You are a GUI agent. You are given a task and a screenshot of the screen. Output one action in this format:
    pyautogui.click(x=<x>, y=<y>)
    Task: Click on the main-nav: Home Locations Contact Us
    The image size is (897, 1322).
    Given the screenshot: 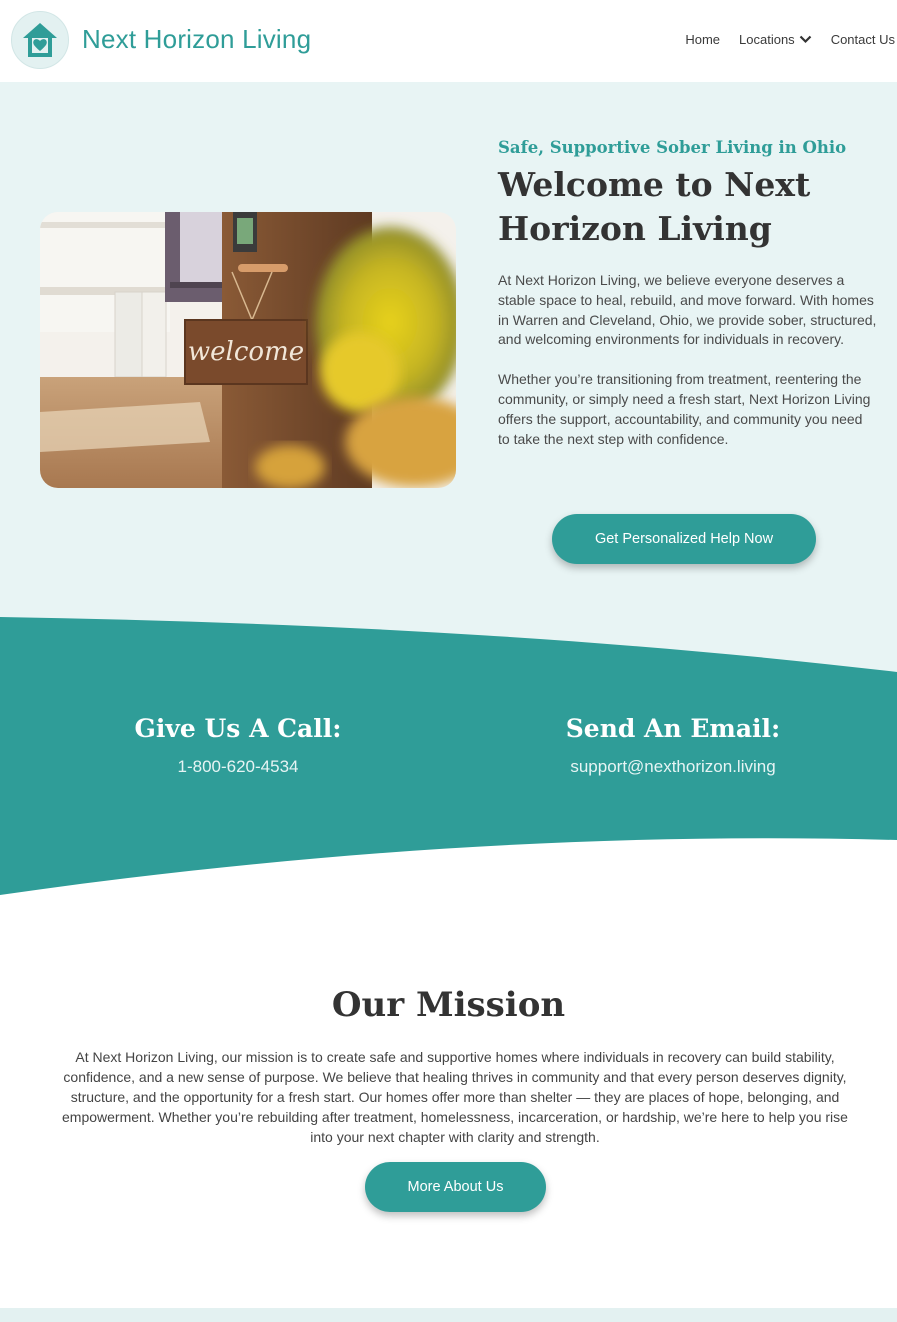 What is the action you would take?
    pyautogui.click(x=790, y=39)
    